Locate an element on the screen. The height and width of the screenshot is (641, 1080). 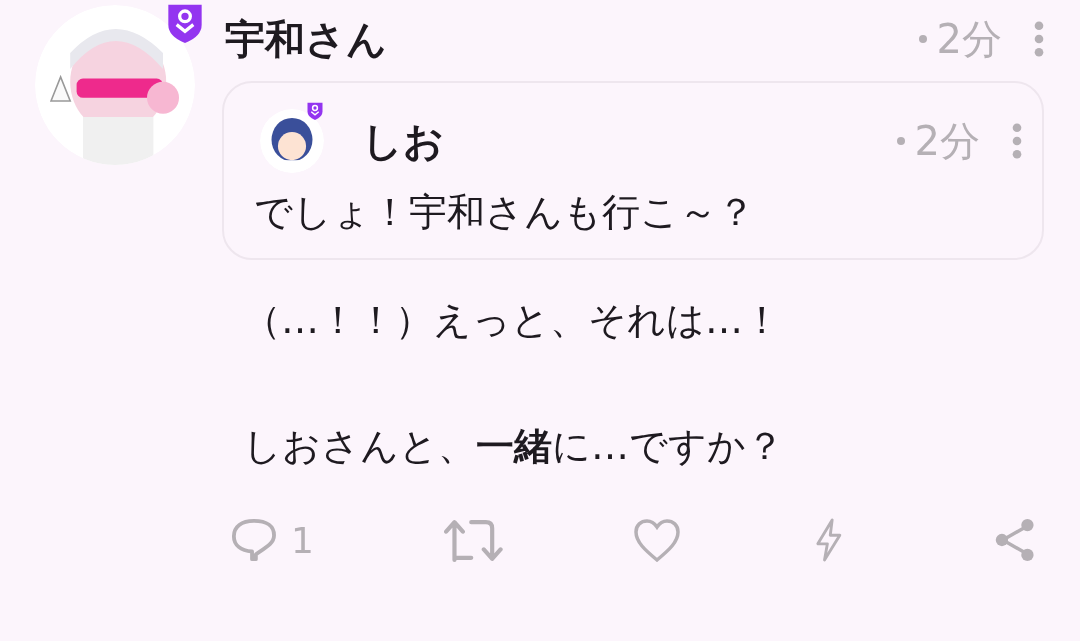
author-name: 宇和さん is located at coordinates (306, 39).